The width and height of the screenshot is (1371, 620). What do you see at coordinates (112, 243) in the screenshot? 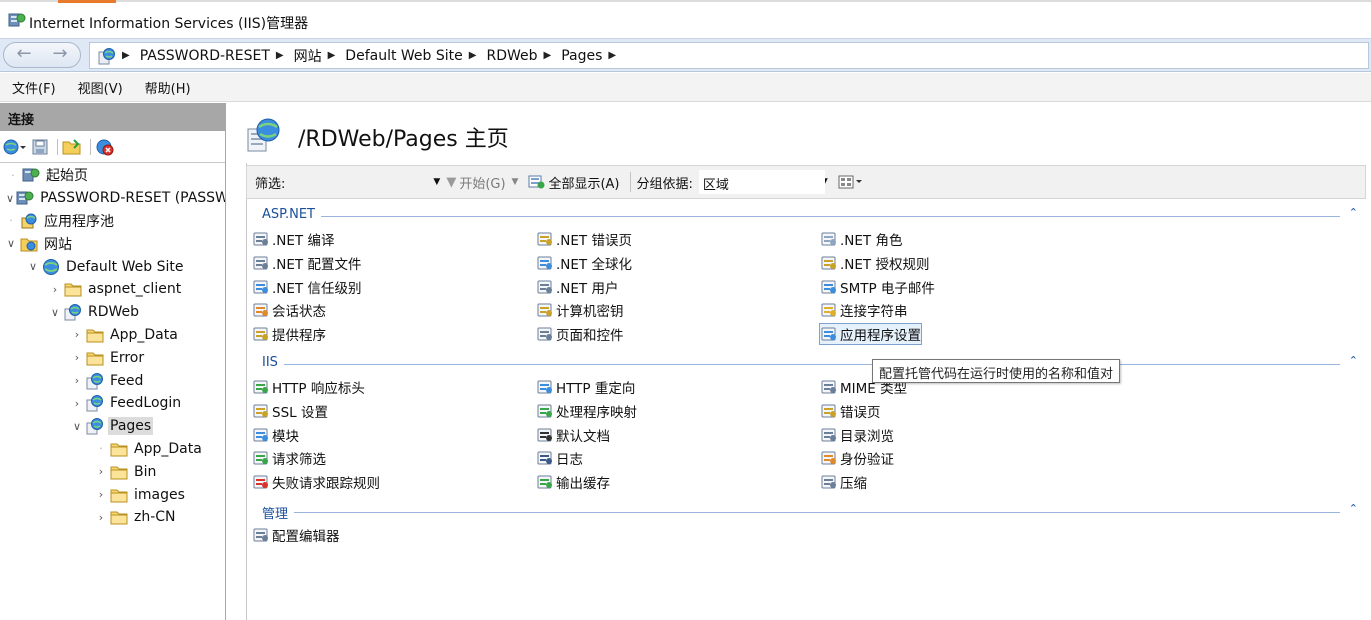
I see `tree-item: ∨ 网站` at bounding box center [112, 243].